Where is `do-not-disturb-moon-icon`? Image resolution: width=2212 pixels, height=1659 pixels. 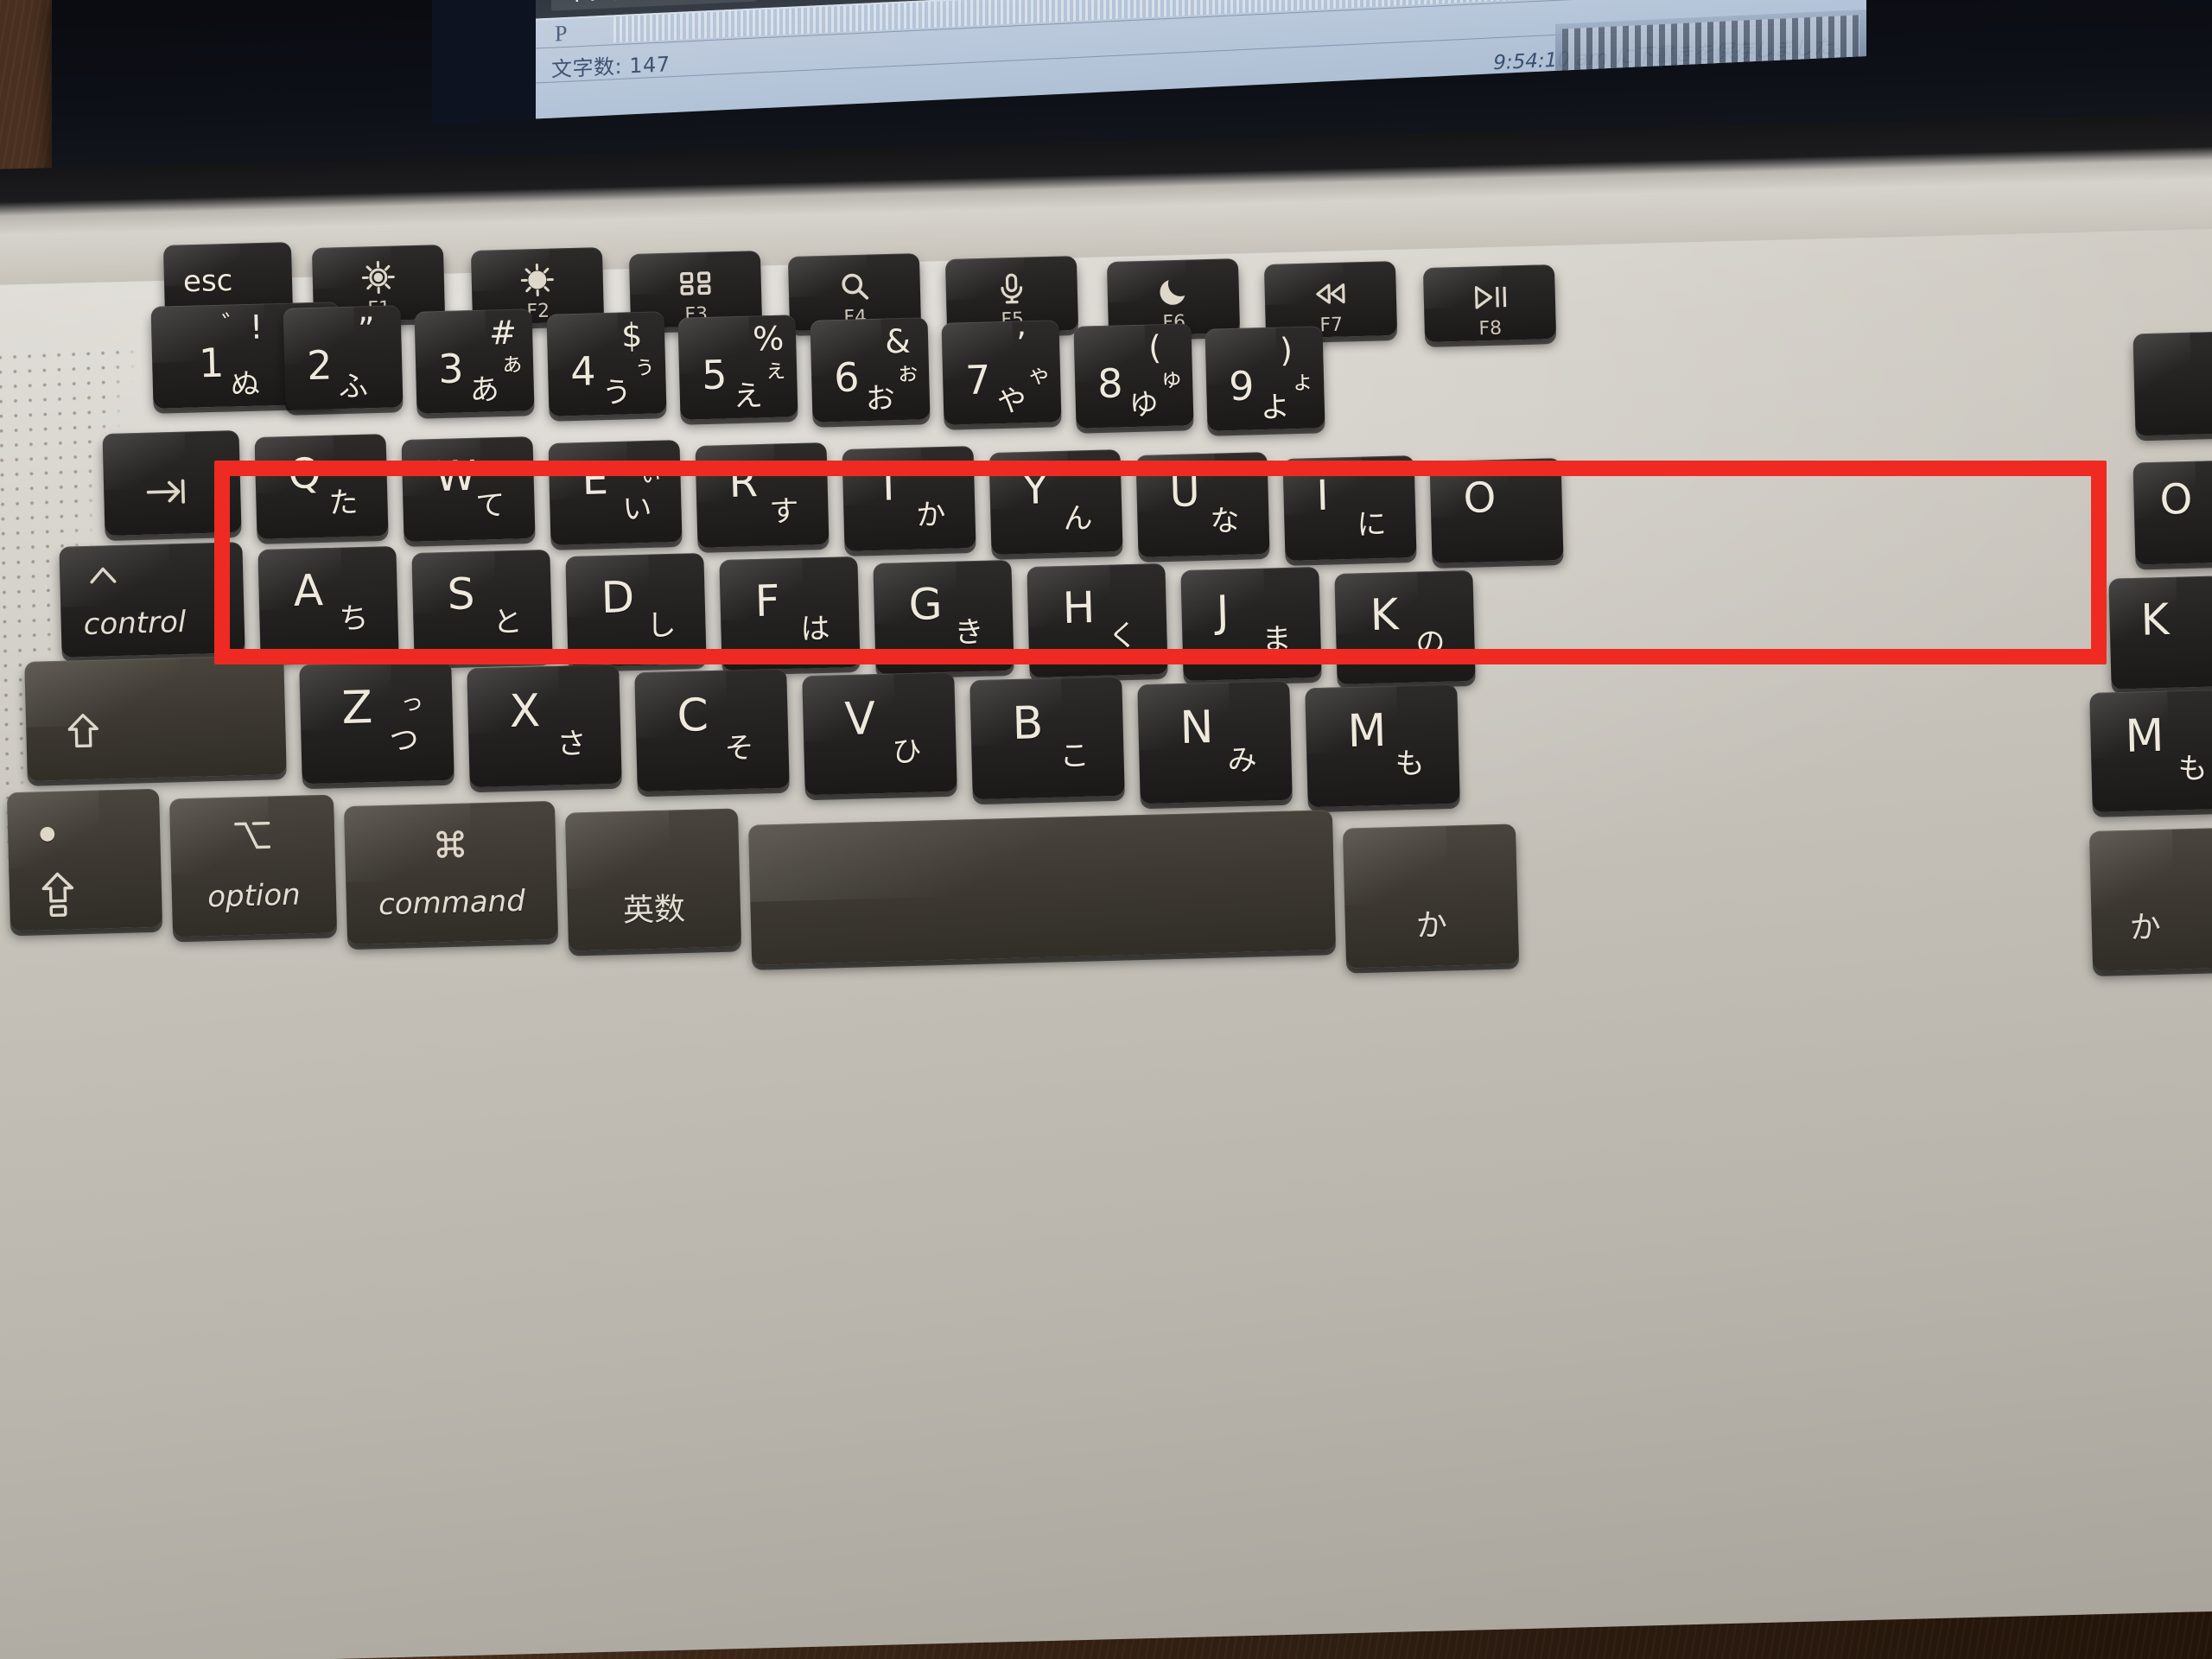 do-not-disturb-moon-icon is located at coordinates (1173, 293).